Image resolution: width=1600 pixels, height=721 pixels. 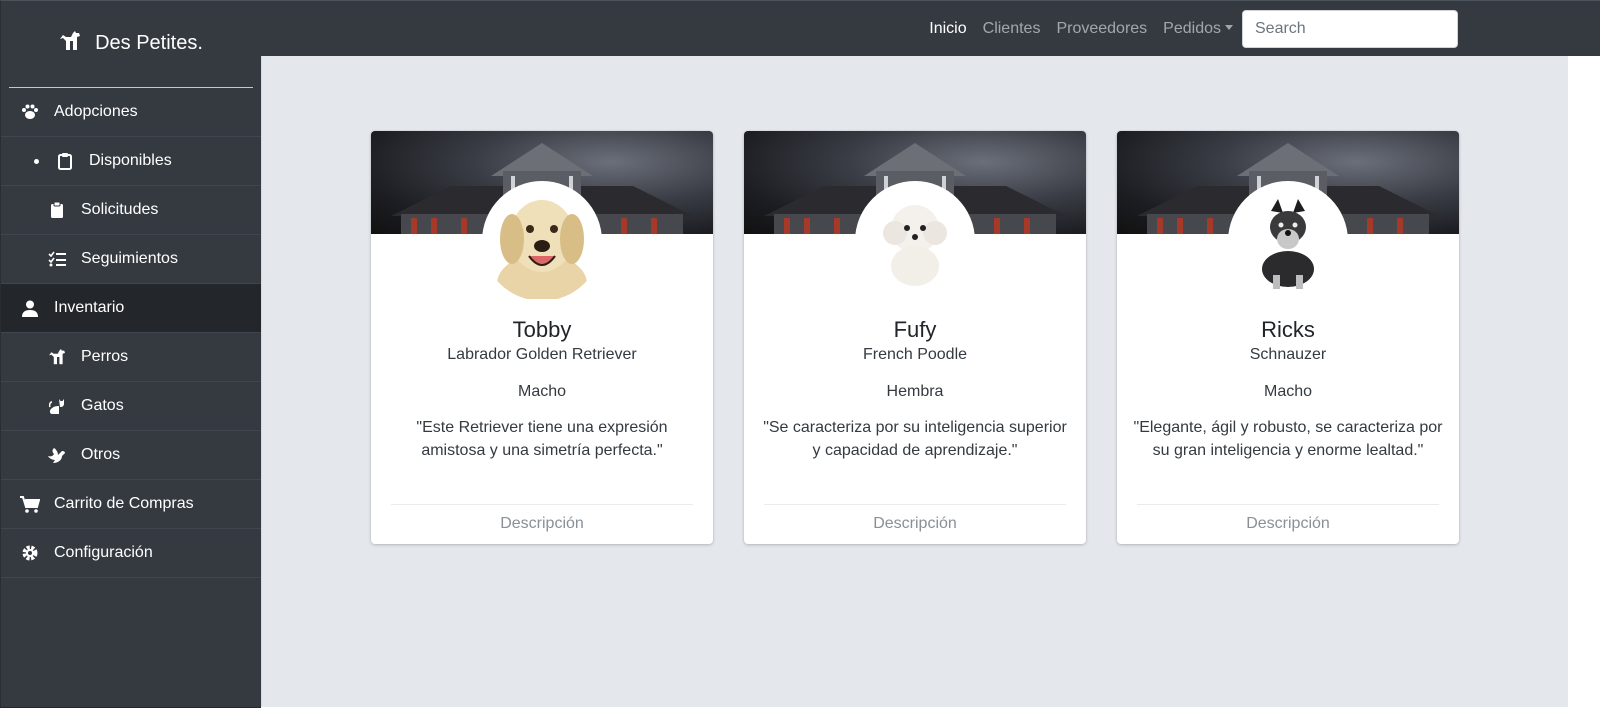 I want to click on sidebar-item-label: Disponibles, so click(x=130, y=160).